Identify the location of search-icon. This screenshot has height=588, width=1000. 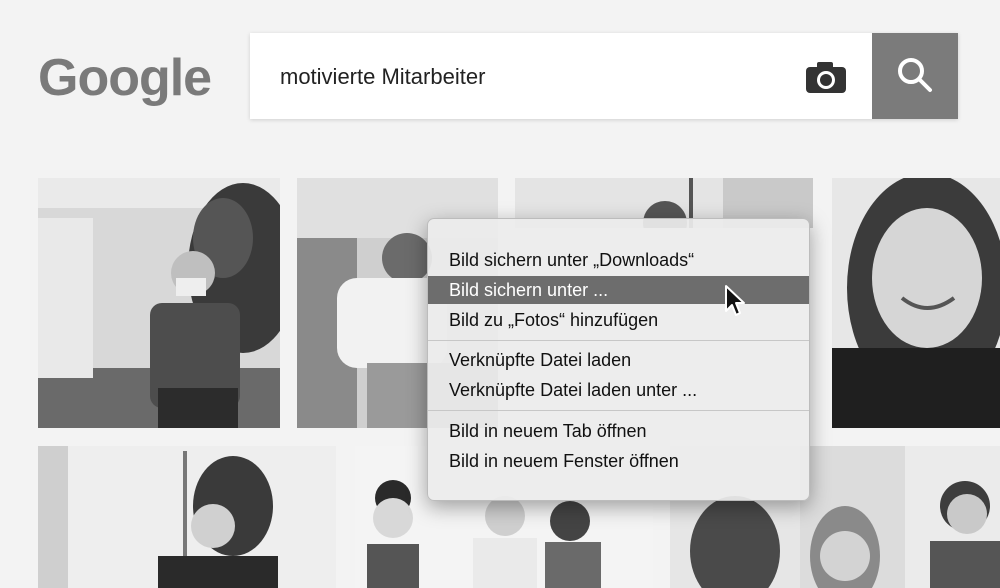
(915, 75).